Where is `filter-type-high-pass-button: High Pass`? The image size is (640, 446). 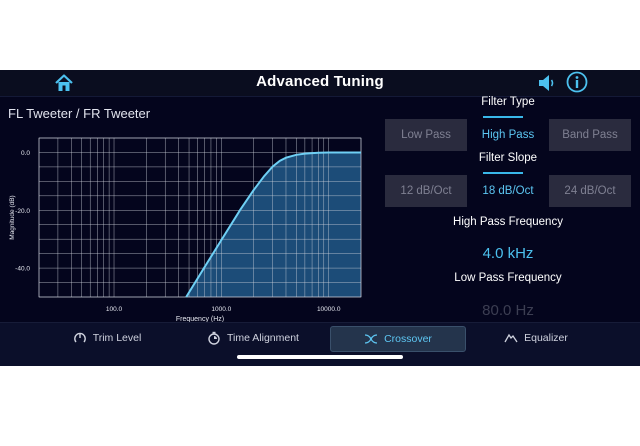
filter-type-high-pass-button: High Pass is located at coordinates (508, 135).